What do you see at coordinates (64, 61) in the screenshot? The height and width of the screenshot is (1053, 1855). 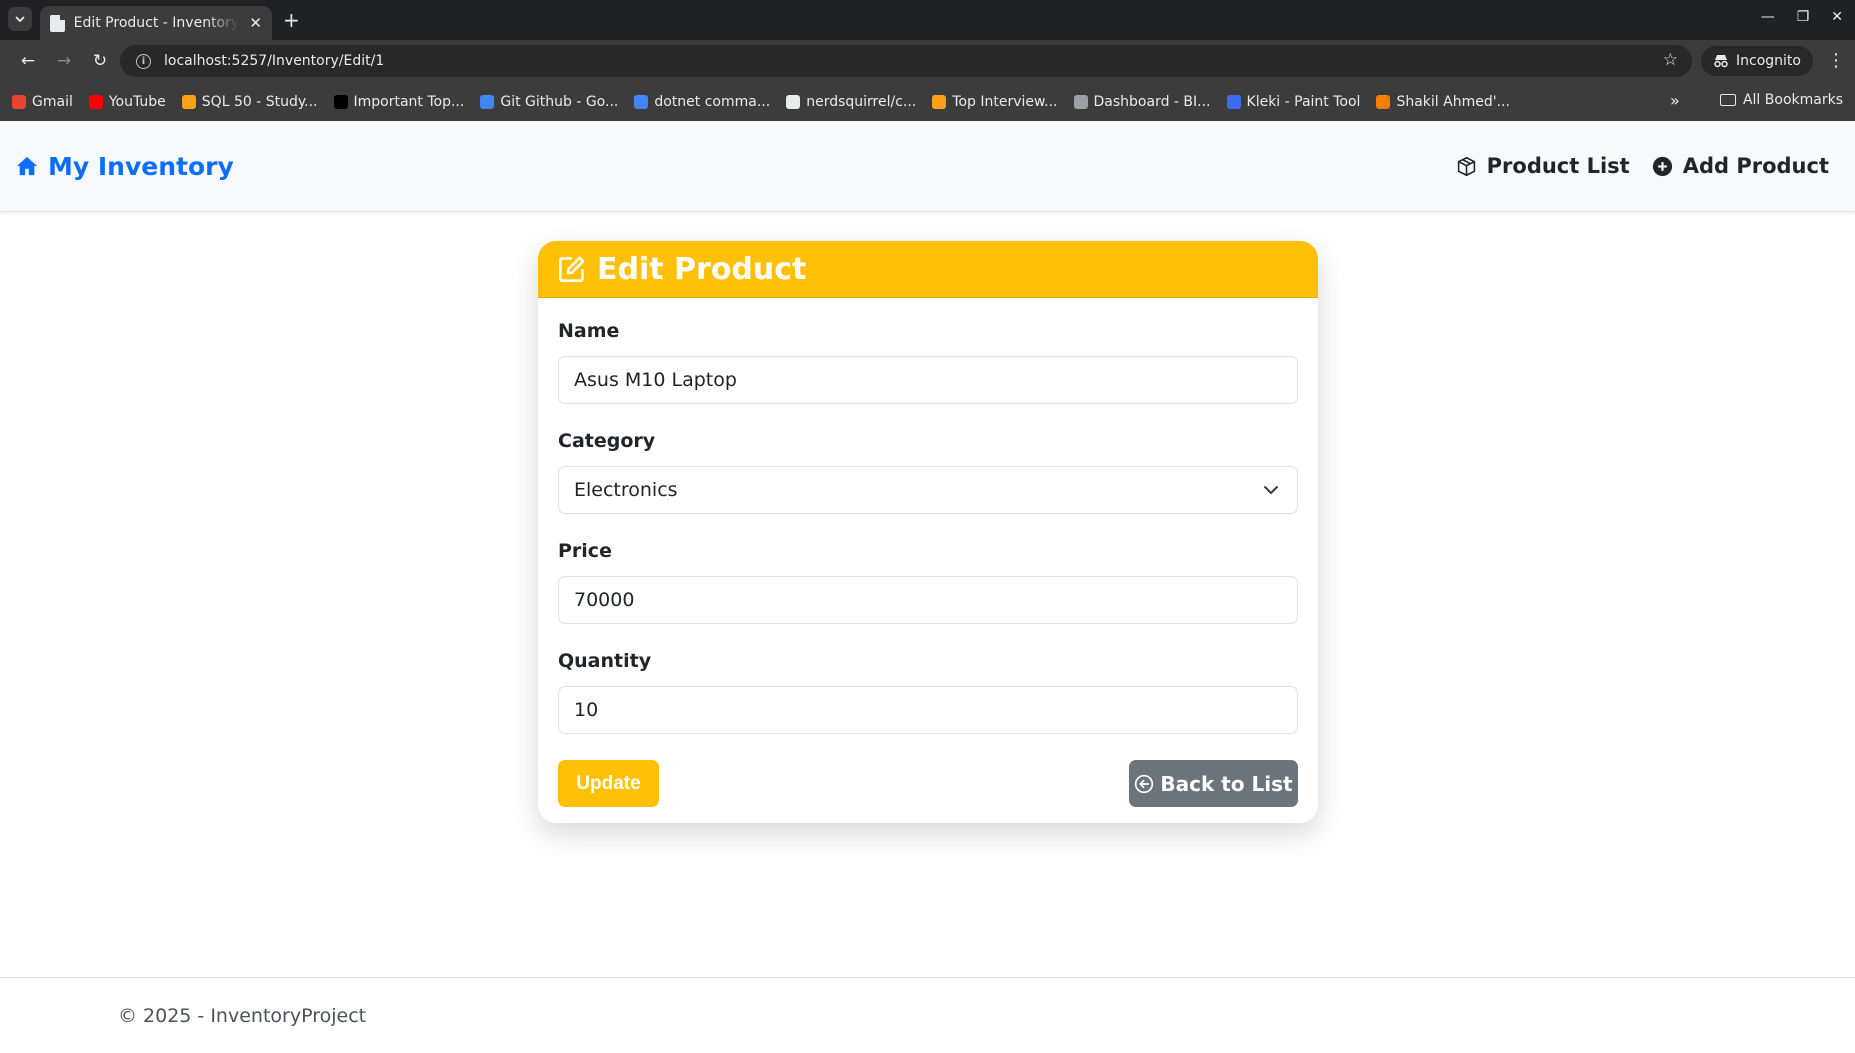 I see `forward-arrow-icon: →` at bounding box center [64, 61].